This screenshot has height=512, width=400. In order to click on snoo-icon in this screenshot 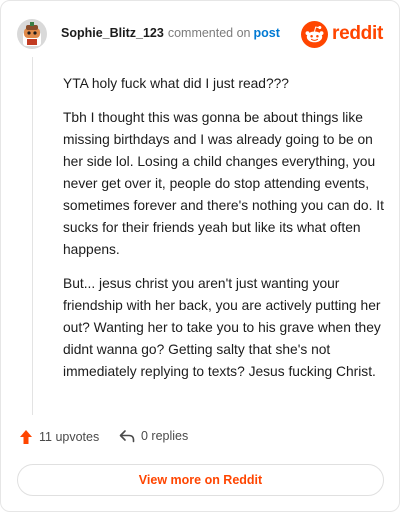, I will do `click(315, 34)`.